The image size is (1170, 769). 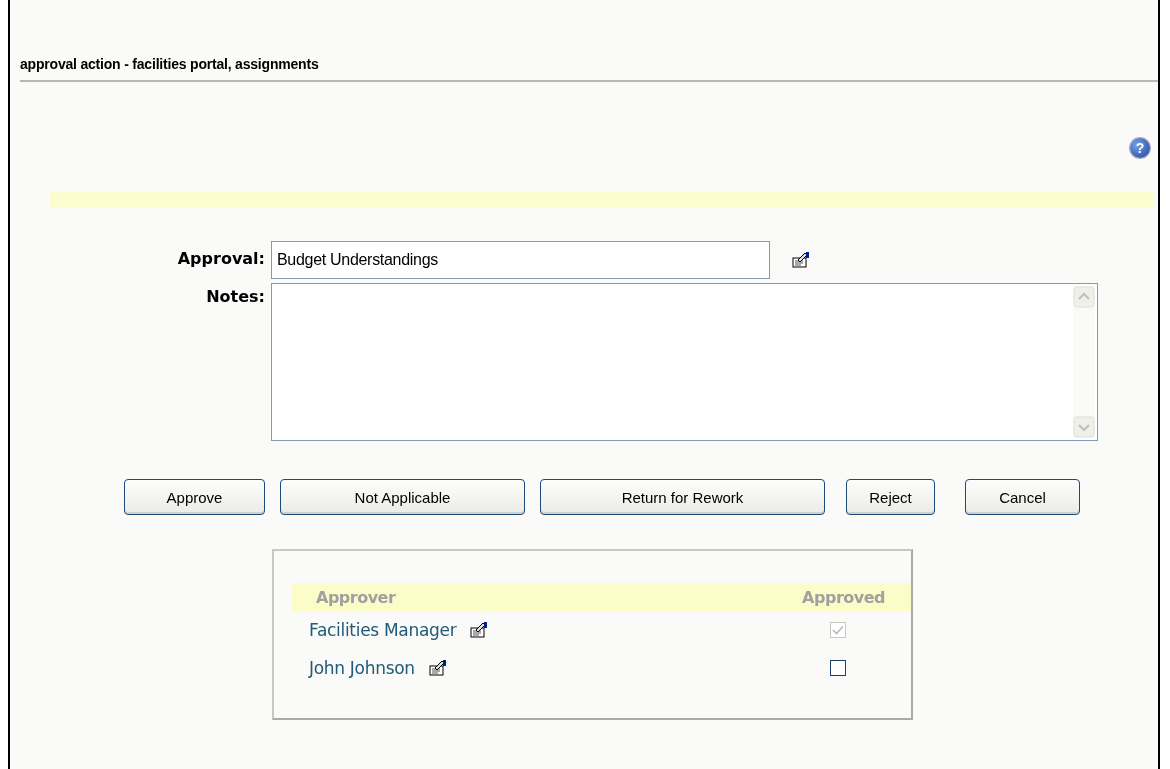 I want to click on approval-field: Budget Understandings, so click(x=520, y=260).